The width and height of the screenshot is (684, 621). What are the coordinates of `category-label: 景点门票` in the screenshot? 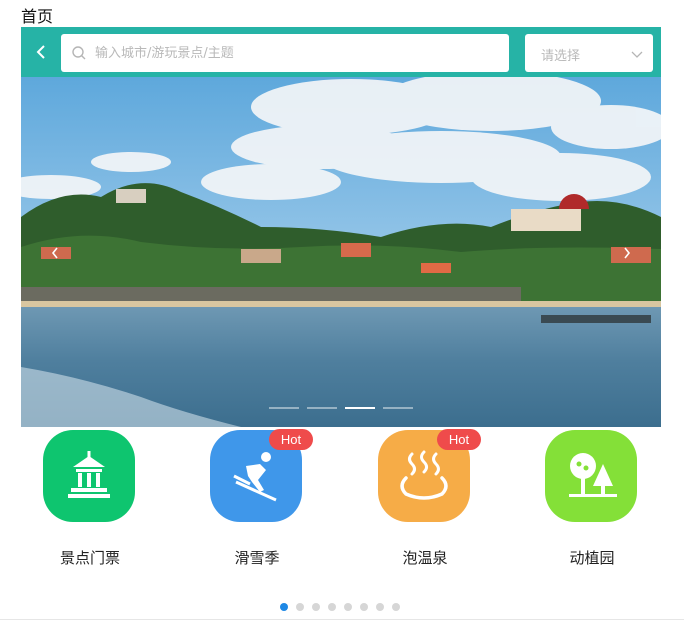 It's located at (89, 558).